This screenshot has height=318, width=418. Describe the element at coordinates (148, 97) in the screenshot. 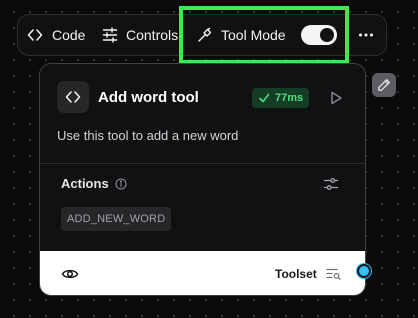

I see `node-title: Add word tool` at that location.